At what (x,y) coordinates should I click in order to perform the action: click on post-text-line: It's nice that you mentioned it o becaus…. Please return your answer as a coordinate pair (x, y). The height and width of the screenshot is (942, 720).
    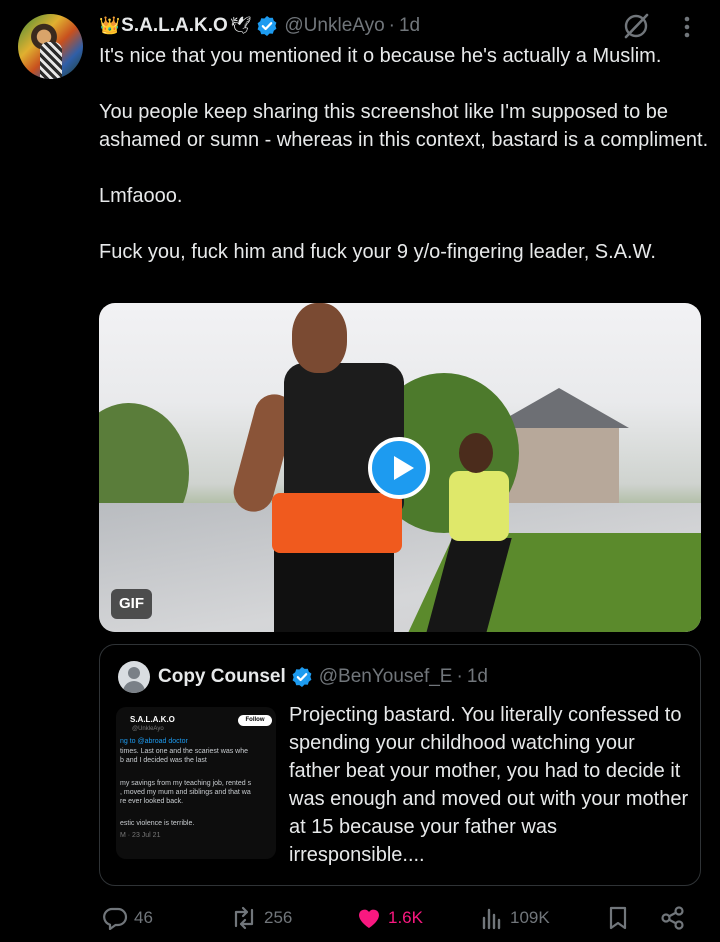
    Looking at the image, I should click on (380, 56).